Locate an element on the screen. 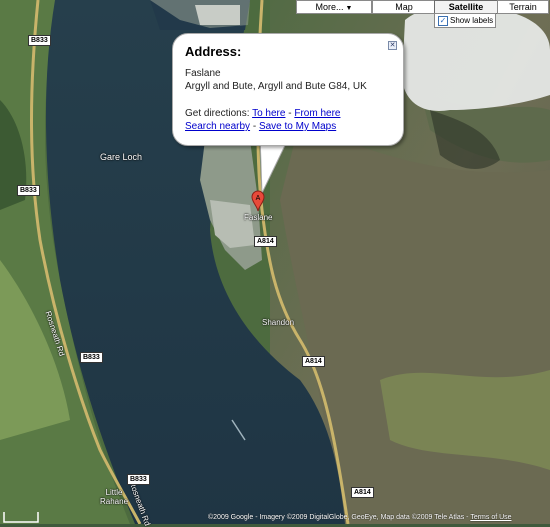  show-labels-toggle: ✓ Show labels is located at coordinates (465, 20).